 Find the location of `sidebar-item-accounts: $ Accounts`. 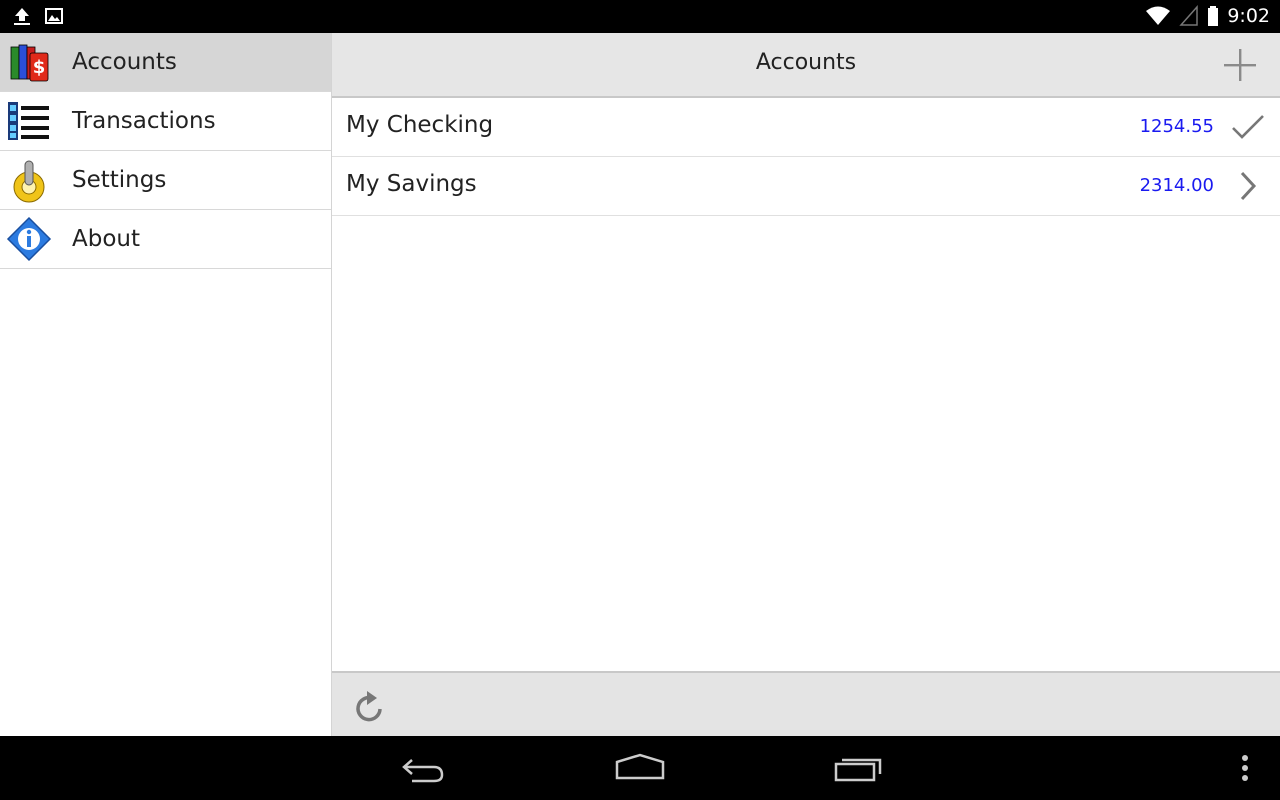

sidebar-item-accounts: $ Accounts is located at coordinates (165, 62).